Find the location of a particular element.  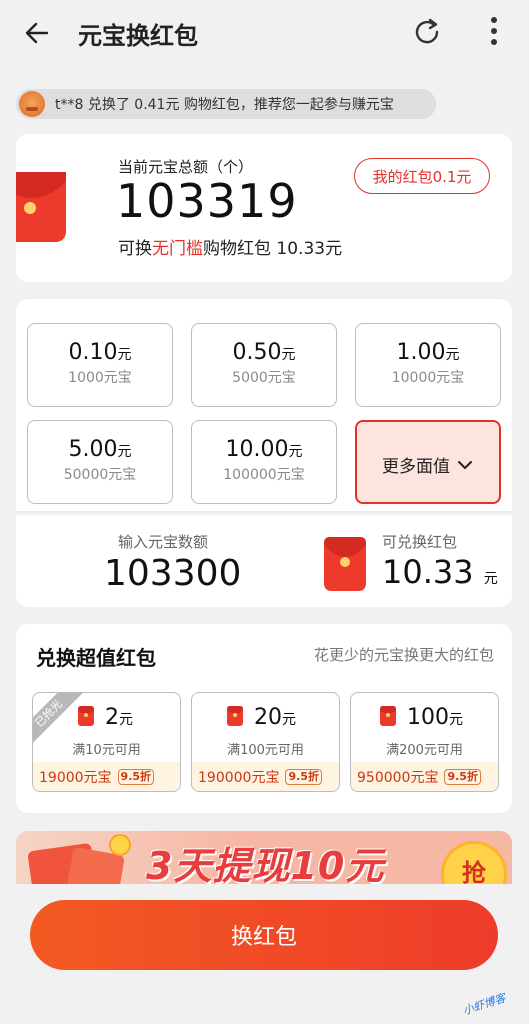

offer-condition: 满100元可用 is located at coordinates (265, 750).